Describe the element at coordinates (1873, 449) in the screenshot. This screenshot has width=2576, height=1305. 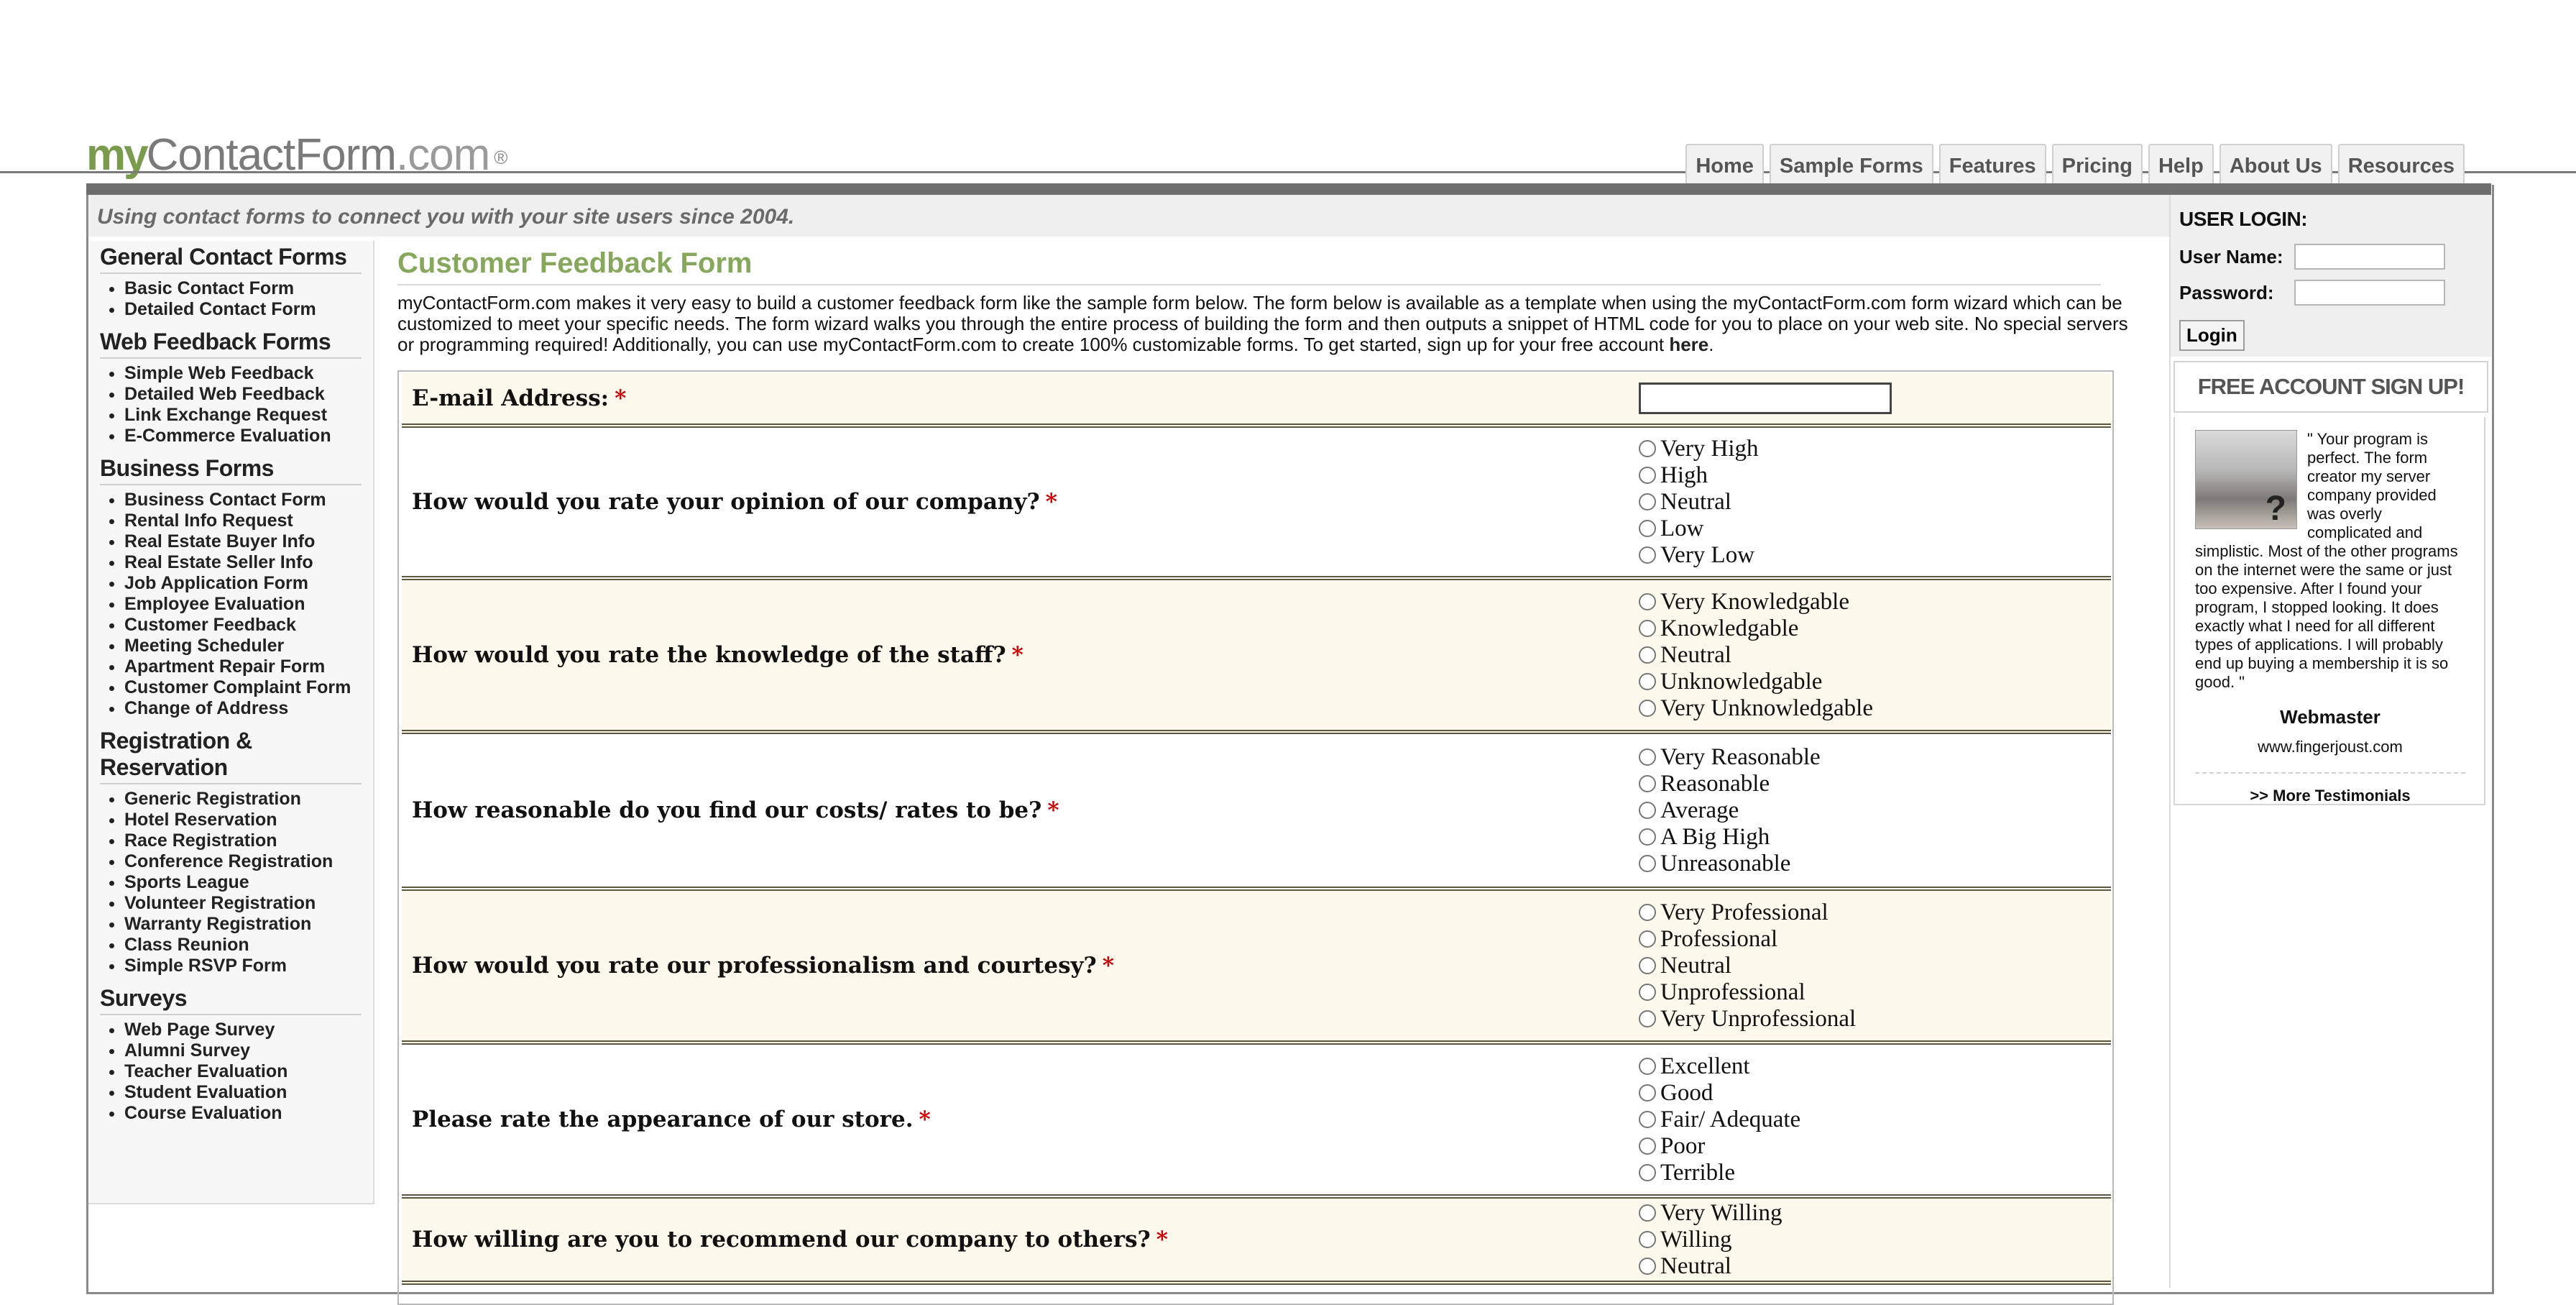
I see `radio-option: Very High` at that location.